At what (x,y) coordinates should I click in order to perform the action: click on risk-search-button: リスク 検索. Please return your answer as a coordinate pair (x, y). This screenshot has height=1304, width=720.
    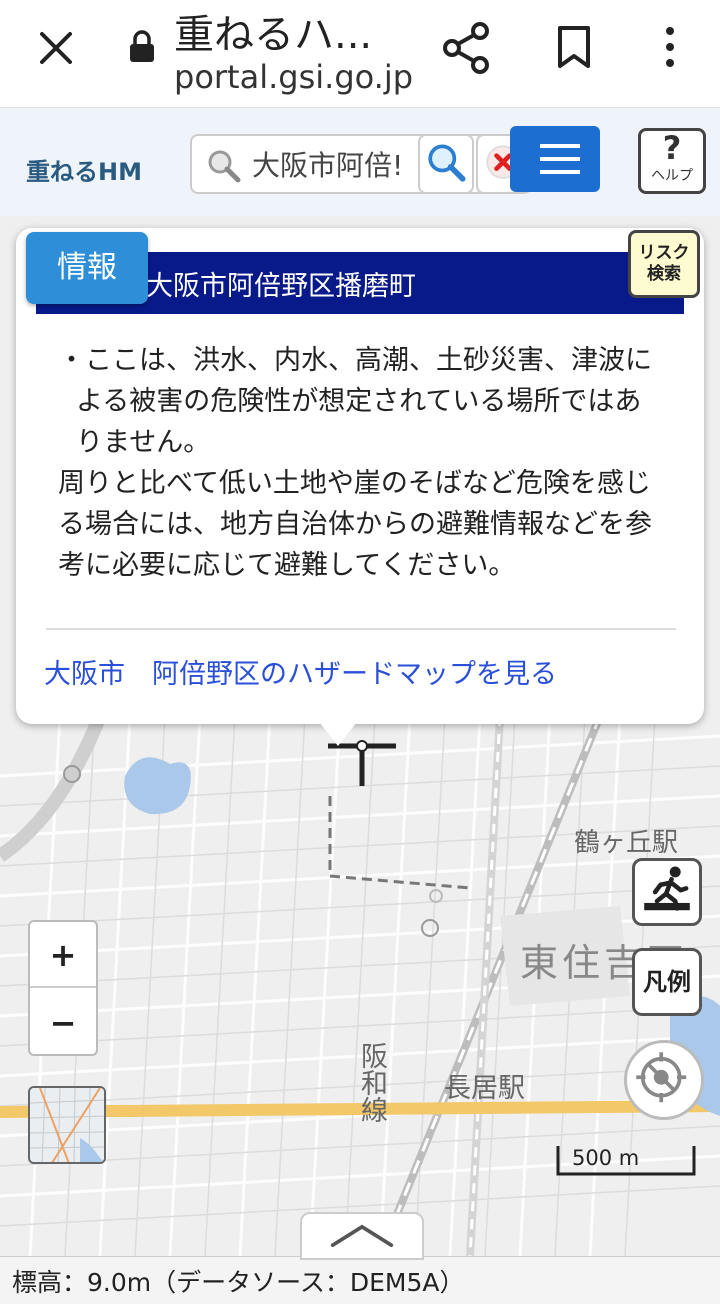
    Looking at the image, I should click on (664, 264).